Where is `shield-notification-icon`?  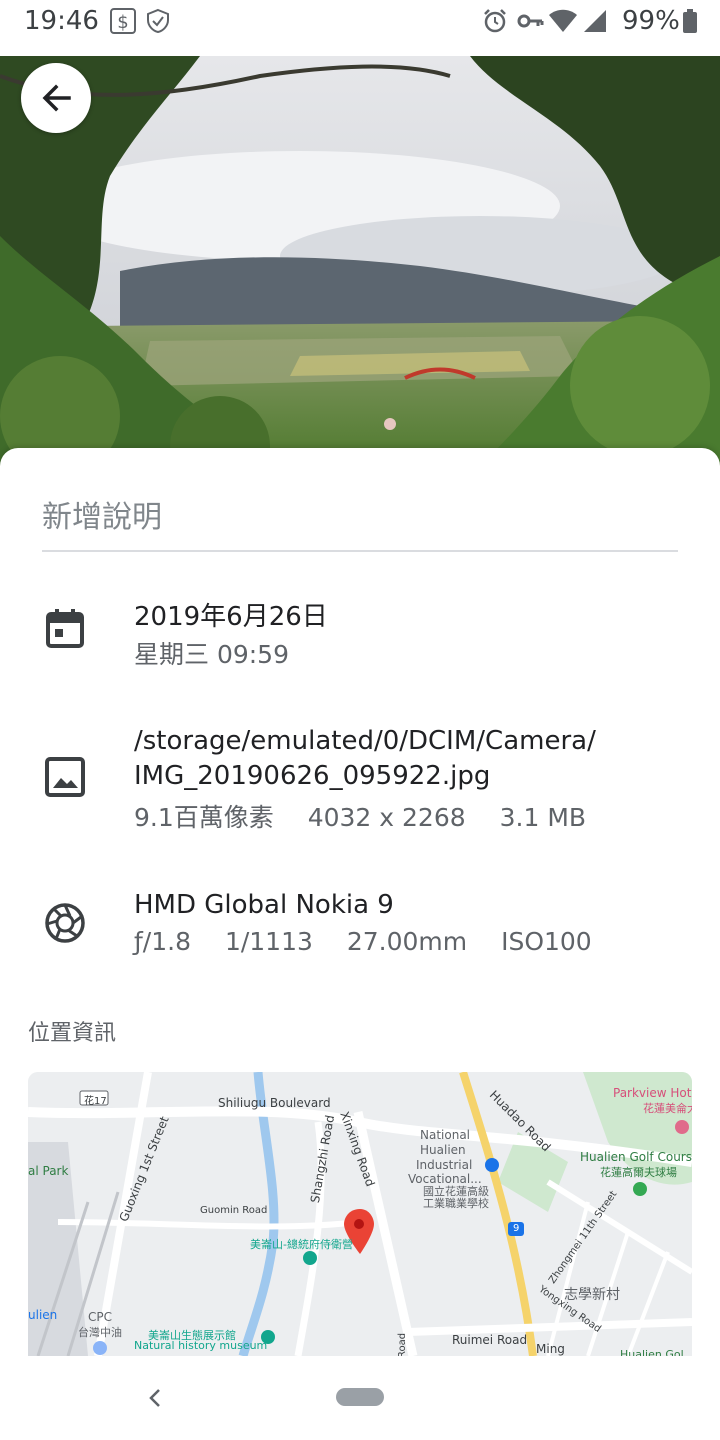 shield-notification-icon is located at coordinates (158, 23).